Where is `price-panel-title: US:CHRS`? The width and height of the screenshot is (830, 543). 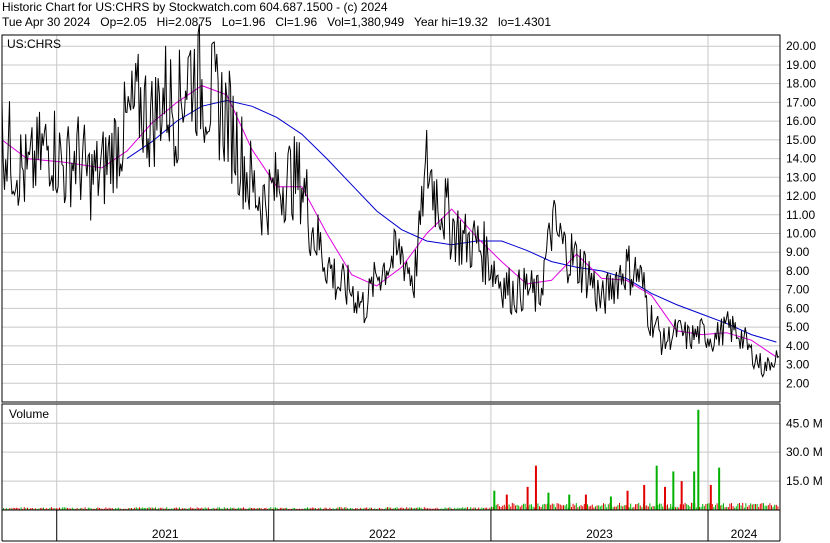
price-panel-title: US:CHRS is located at coordinates (34, 44).